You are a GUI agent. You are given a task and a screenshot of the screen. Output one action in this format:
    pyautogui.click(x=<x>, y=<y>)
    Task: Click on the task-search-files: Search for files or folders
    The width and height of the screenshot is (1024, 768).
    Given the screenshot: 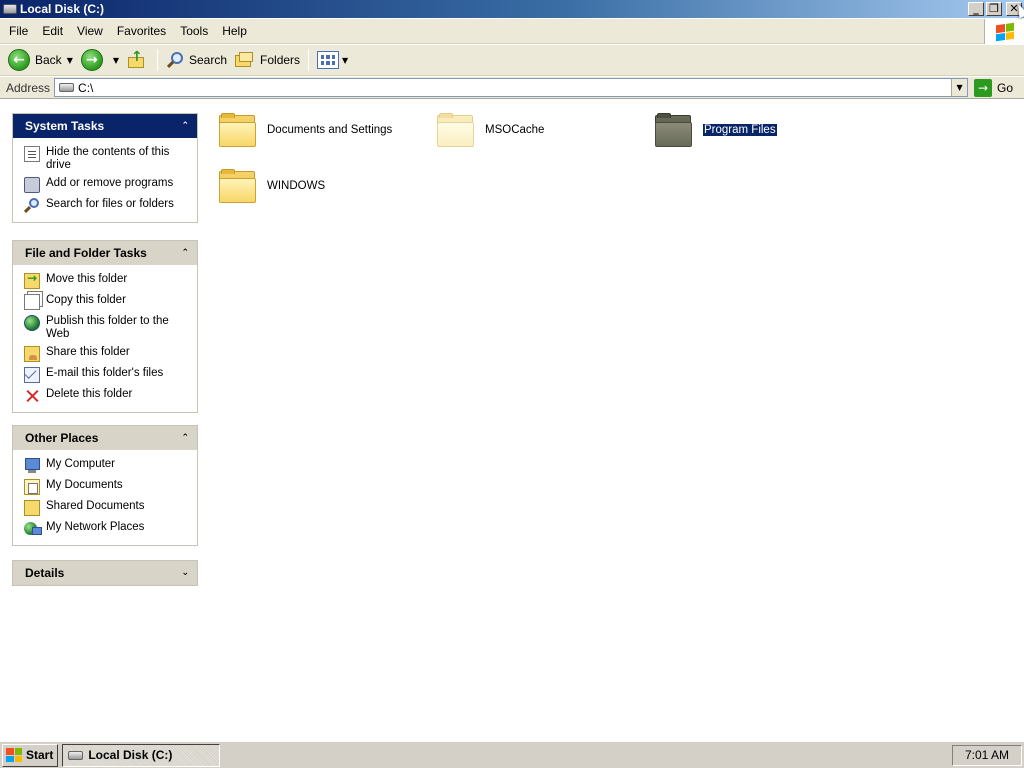 What is the action you would take?
    pyautogui.click(x=107, y=206)
    